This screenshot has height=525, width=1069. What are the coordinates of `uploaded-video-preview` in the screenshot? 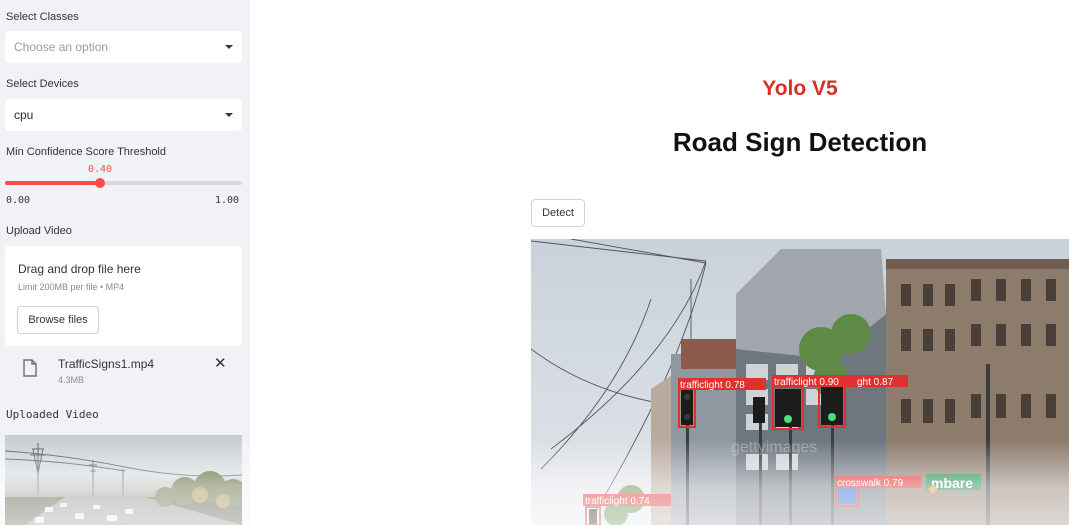 It's located at (123, 480).